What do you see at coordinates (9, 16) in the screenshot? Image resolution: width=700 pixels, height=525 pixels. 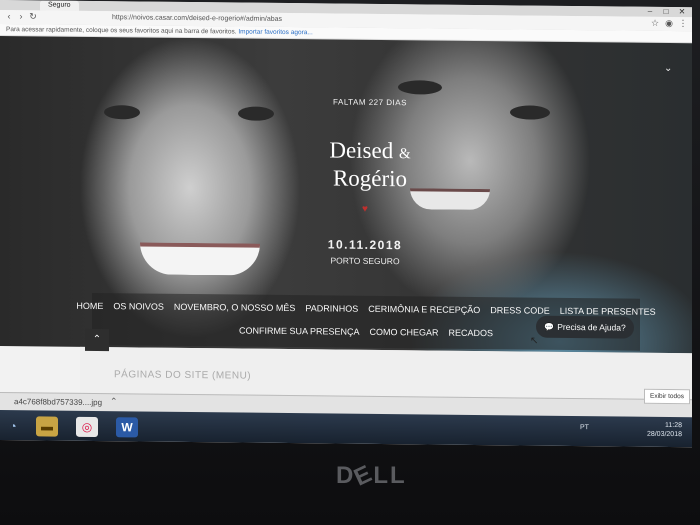 I see `back-icon: ‹` at bounding box center [9, 16].